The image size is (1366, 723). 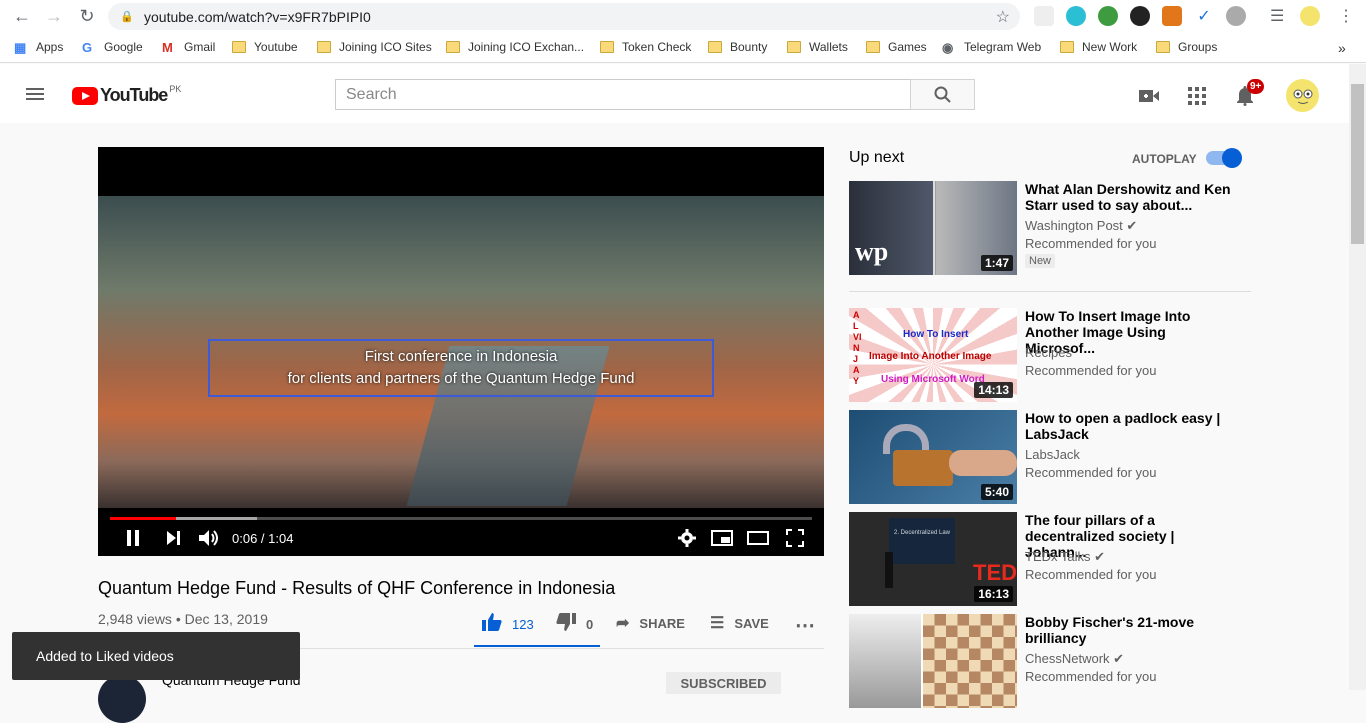 I want to click on video-title: How to open a padlock easy | LabsJack, so click(x=1123, y=426).